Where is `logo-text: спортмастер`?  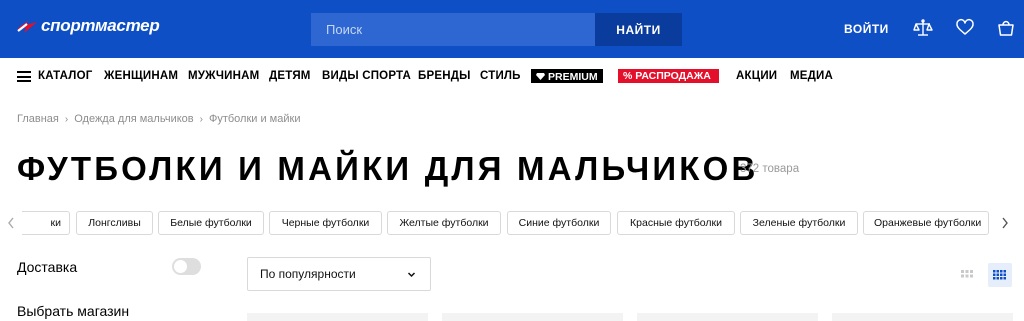 logo-text: спортмастер is located at coordinates (100, 25).